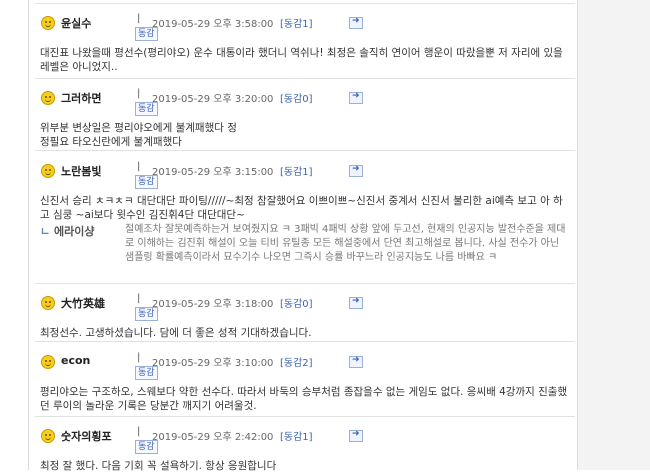  Describe the element at coordinates (75, 360) in the screenshot. I see `comment-author: econ` at that location.